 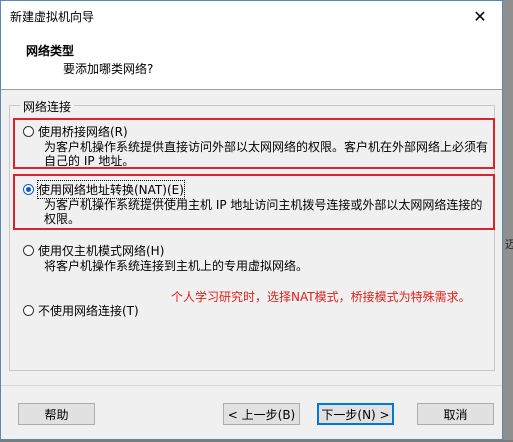 What do you see at coordinates (480, 16) in the screenshot?
I see `close-icon: ✕` at bounding box center [480, 16].